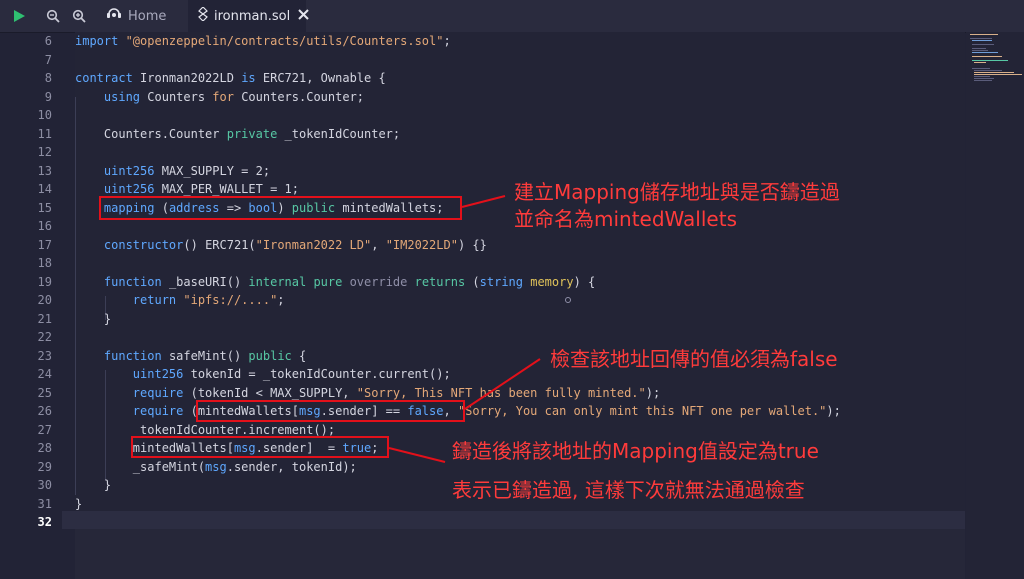  What do you see at coordinates (512, 16) in the screenshot?
I see `editor-toolbar: Home ironman.sol` at bounding box center [512, 16].